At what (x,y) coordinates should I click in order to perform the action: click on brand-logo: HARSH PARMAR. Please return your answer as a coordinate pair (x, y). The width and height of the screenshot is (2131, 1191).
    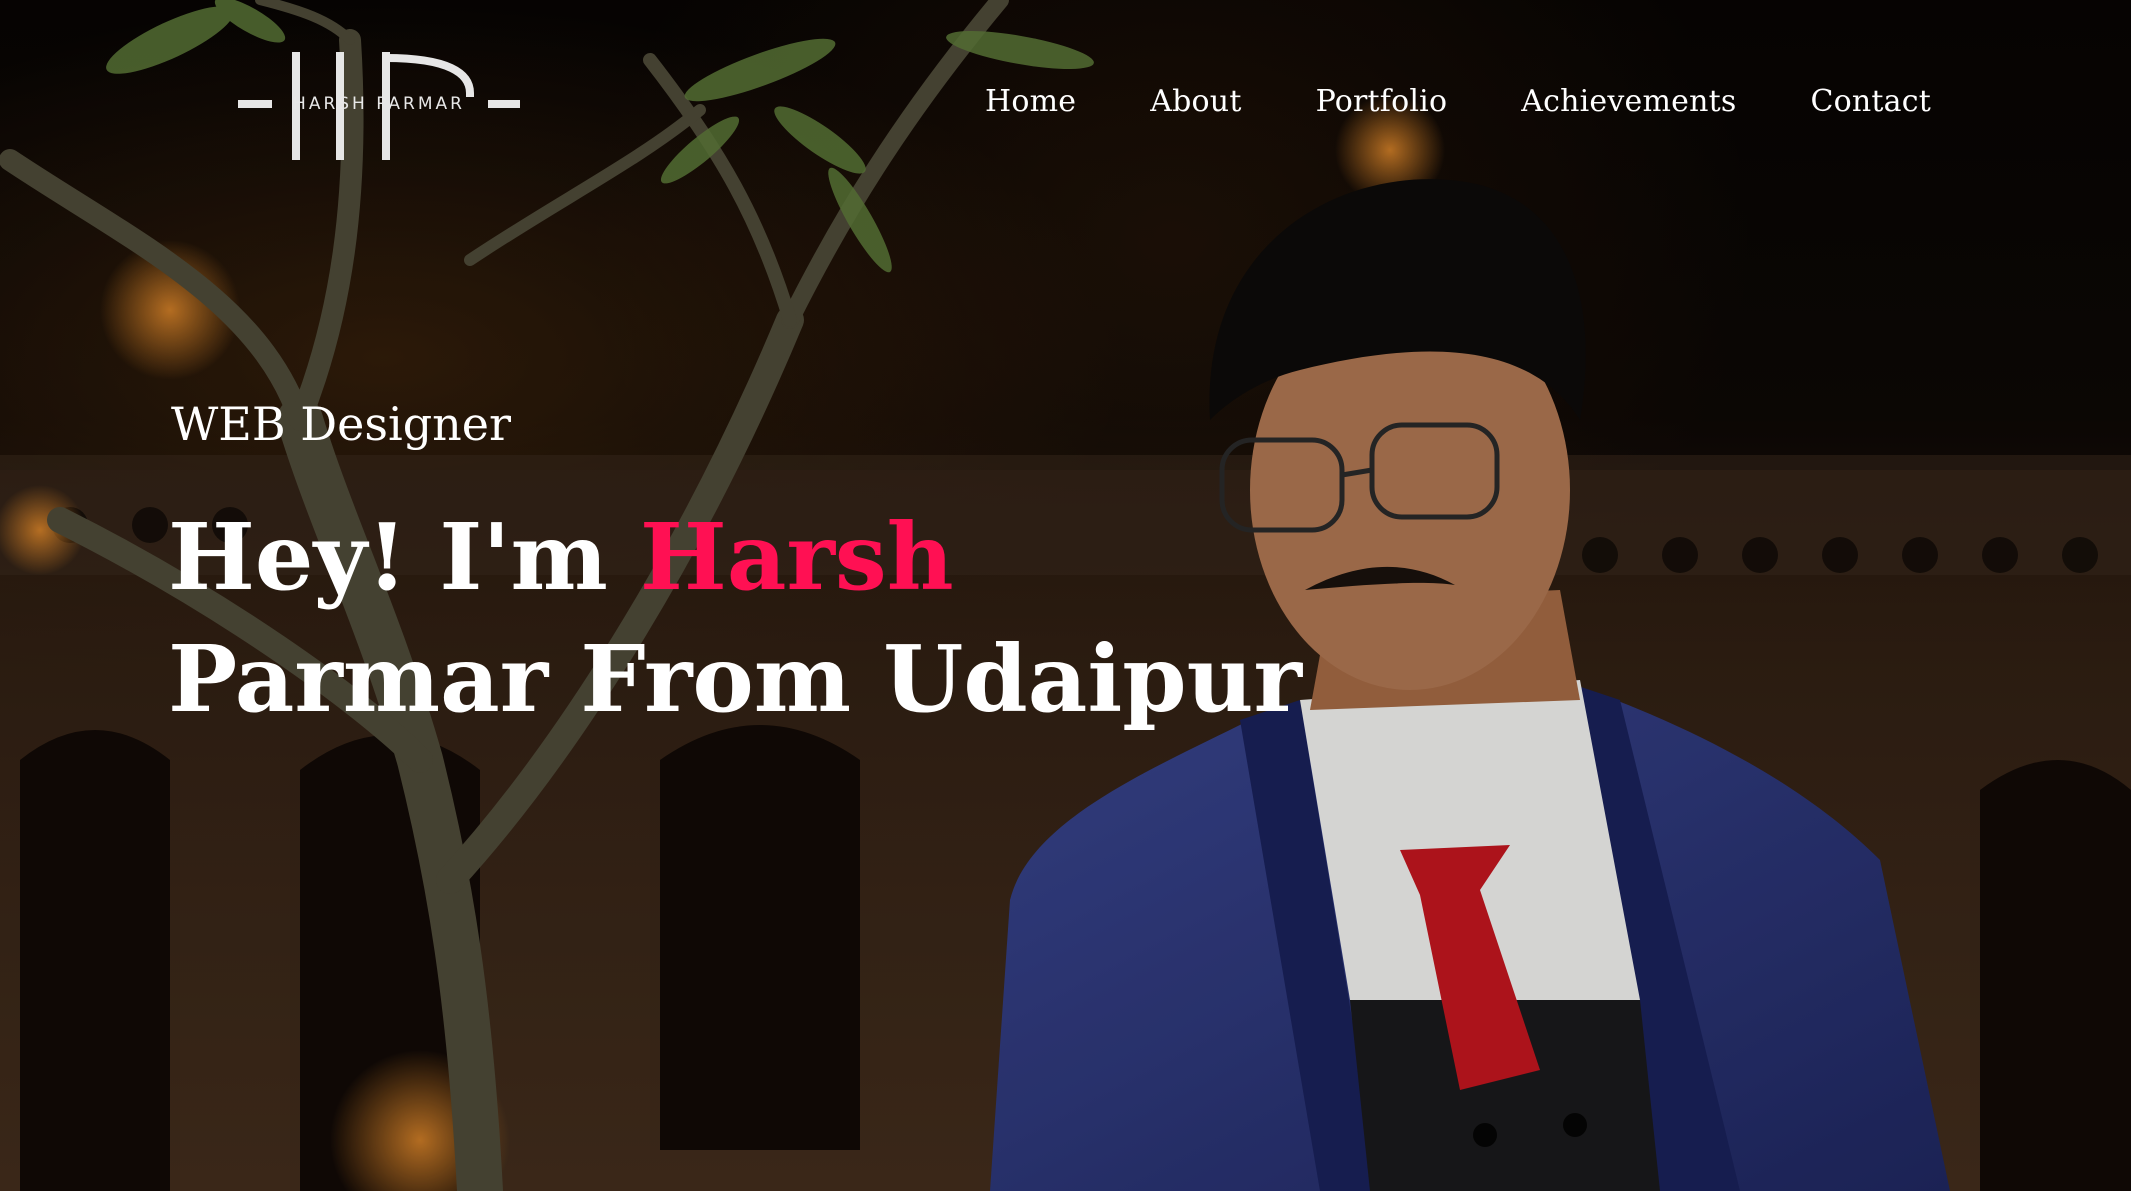
    Looking at the image, I should click on (379, 106).